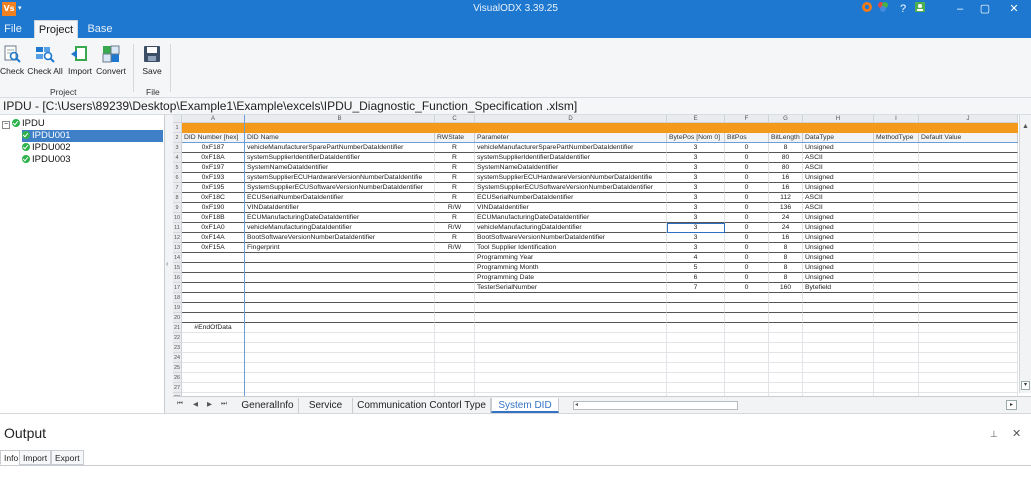 Image resolution: width=1031 pixels, height=490 pixels. What do you see at coordinates (1025, 385) in the screenshot?
I see `scroll-down-icon: ▾` at bounding box center [1025, 385].